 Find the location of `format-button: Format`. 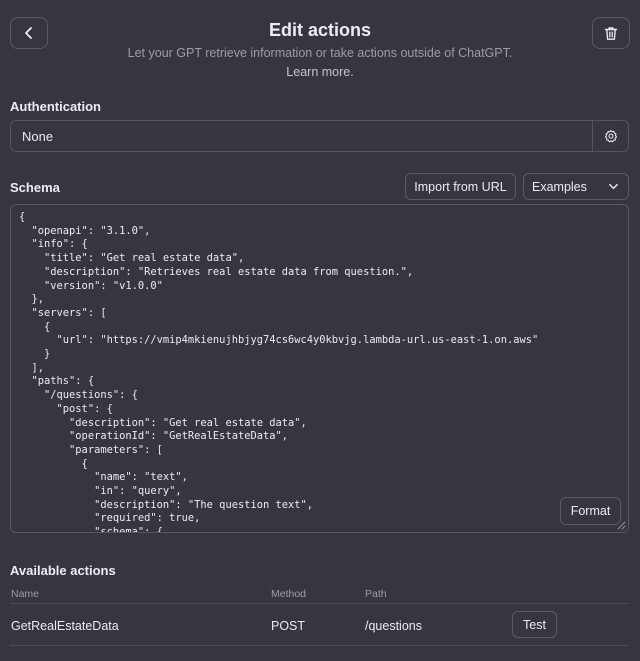

format-button: Format is located at coordinates (590, 511).